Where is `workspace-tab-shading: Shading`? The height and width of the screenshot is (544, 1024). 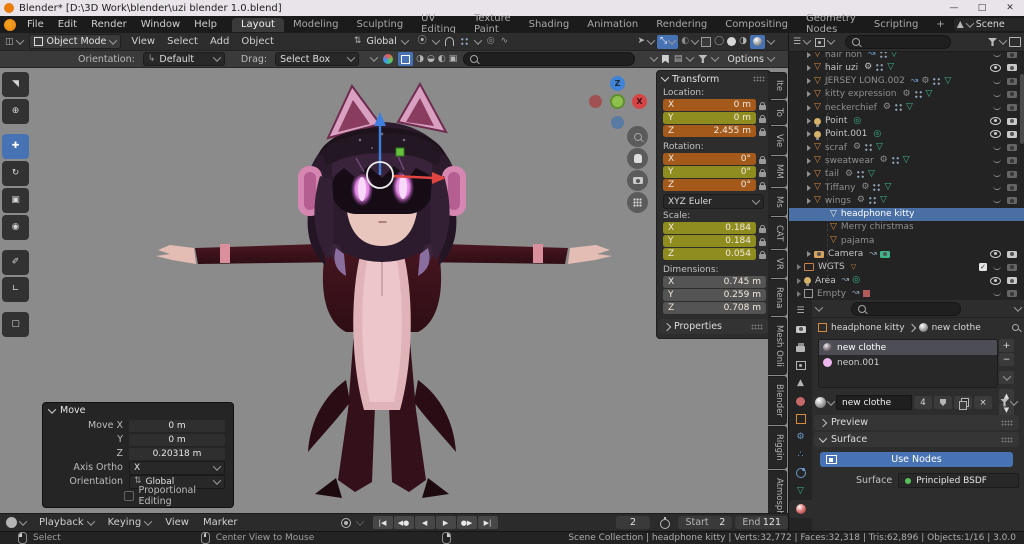
workspace-tab-shading: Shading is located at coordinates (549, 25).